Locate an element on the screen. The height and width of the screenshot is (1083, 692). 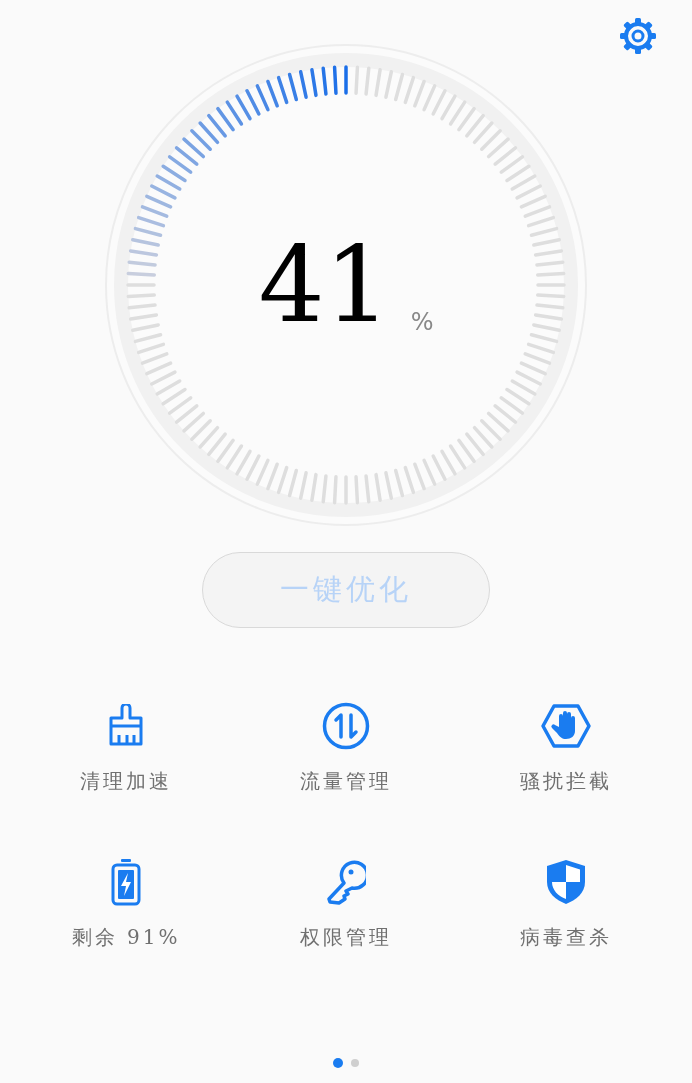
tool-label: 清理加速 is located at coordinates (126, 781).